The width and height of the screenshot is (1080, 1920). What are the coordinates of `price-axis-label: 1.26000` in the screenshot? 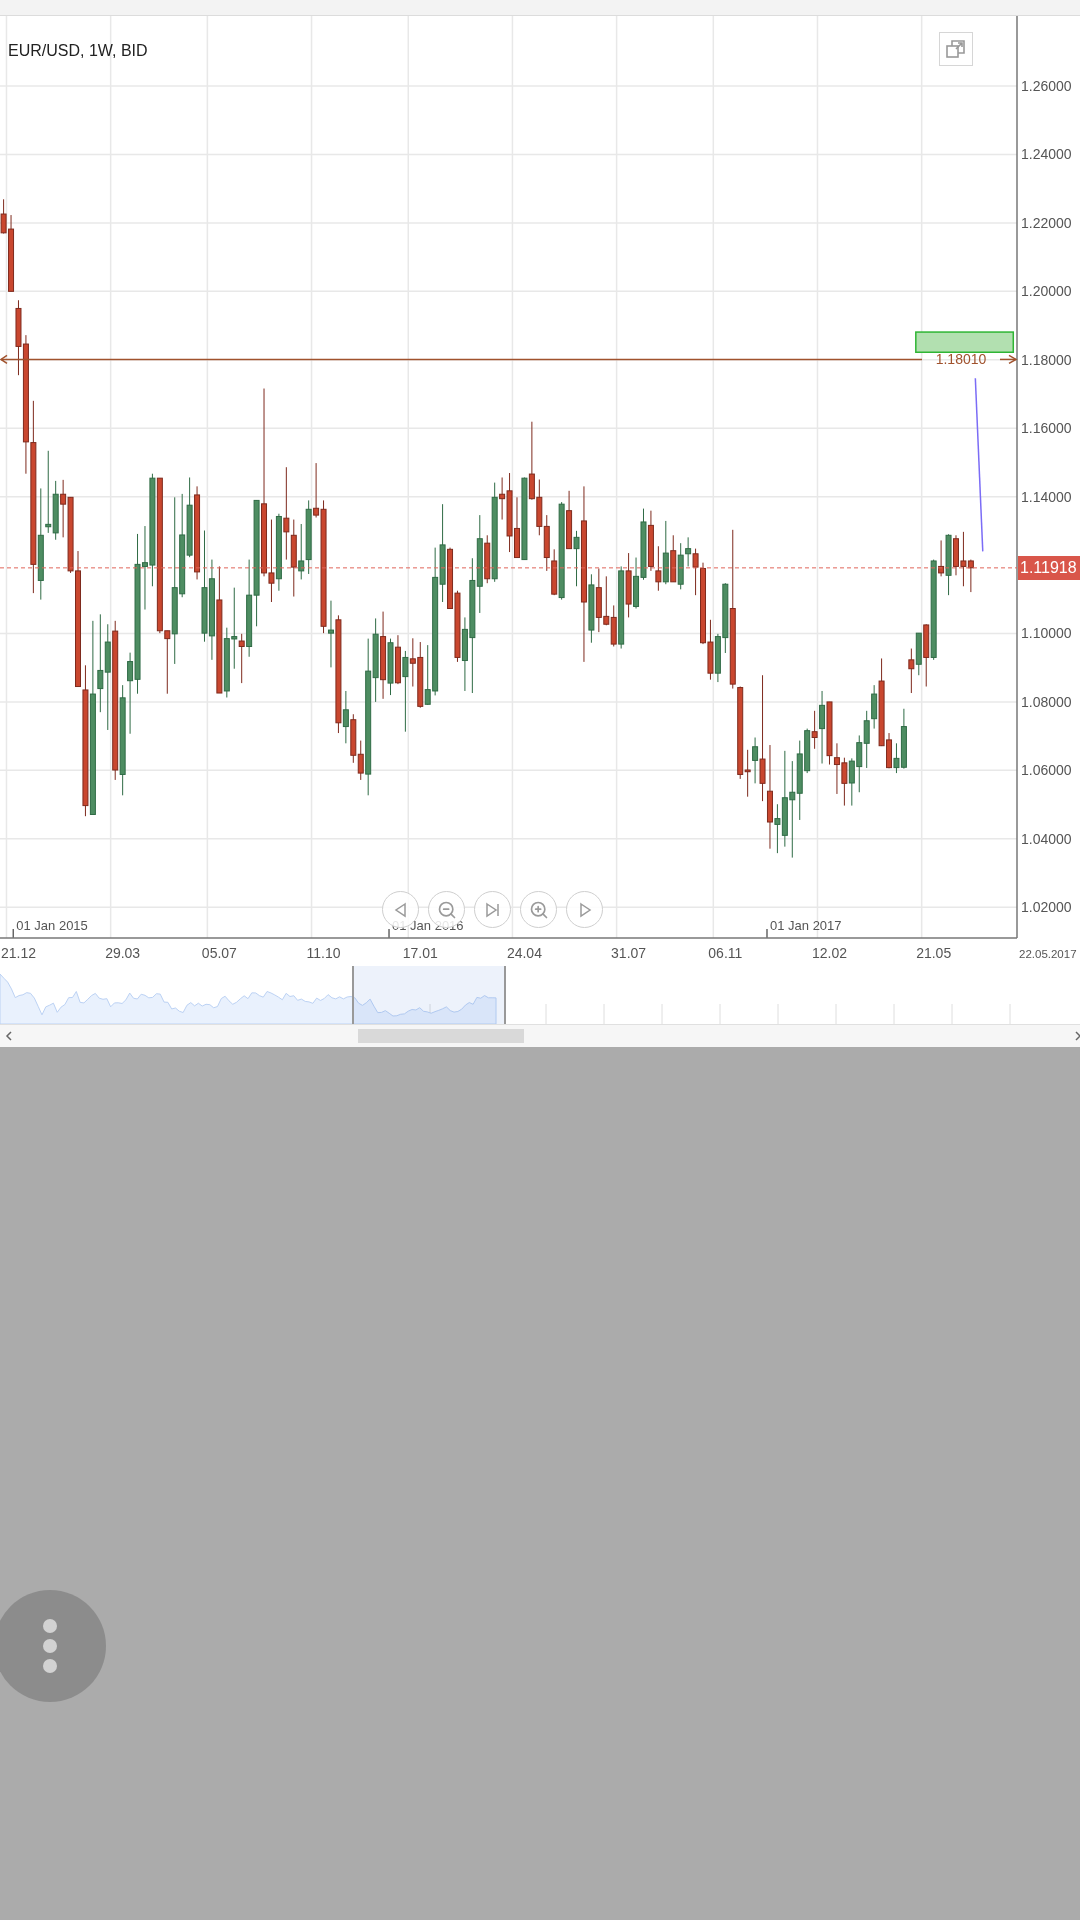 It's located at (1046, 86).